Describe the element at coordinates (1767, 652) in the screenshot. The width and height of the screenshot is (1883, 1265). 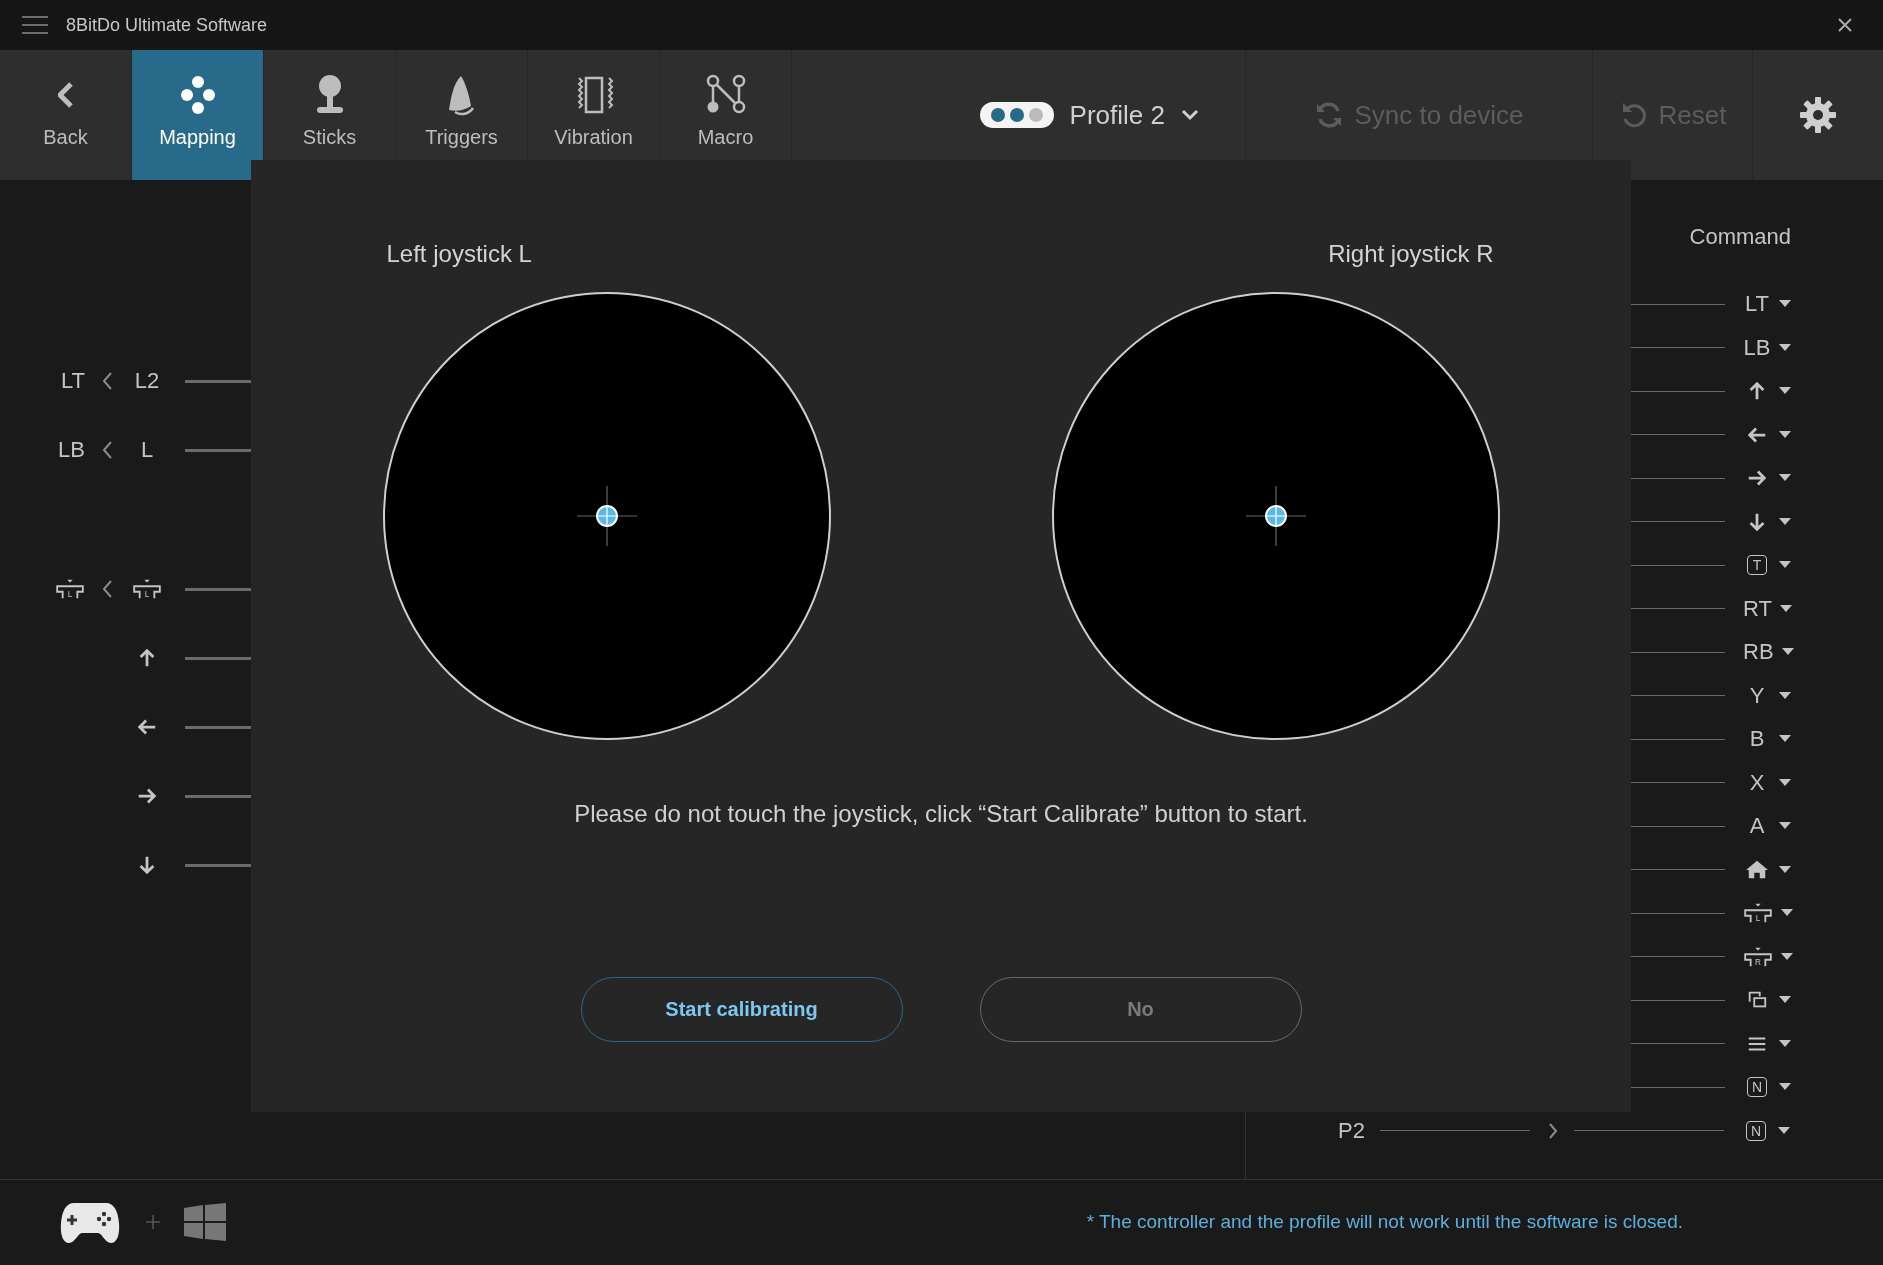
I see `command-dropdown: RB` at that location.